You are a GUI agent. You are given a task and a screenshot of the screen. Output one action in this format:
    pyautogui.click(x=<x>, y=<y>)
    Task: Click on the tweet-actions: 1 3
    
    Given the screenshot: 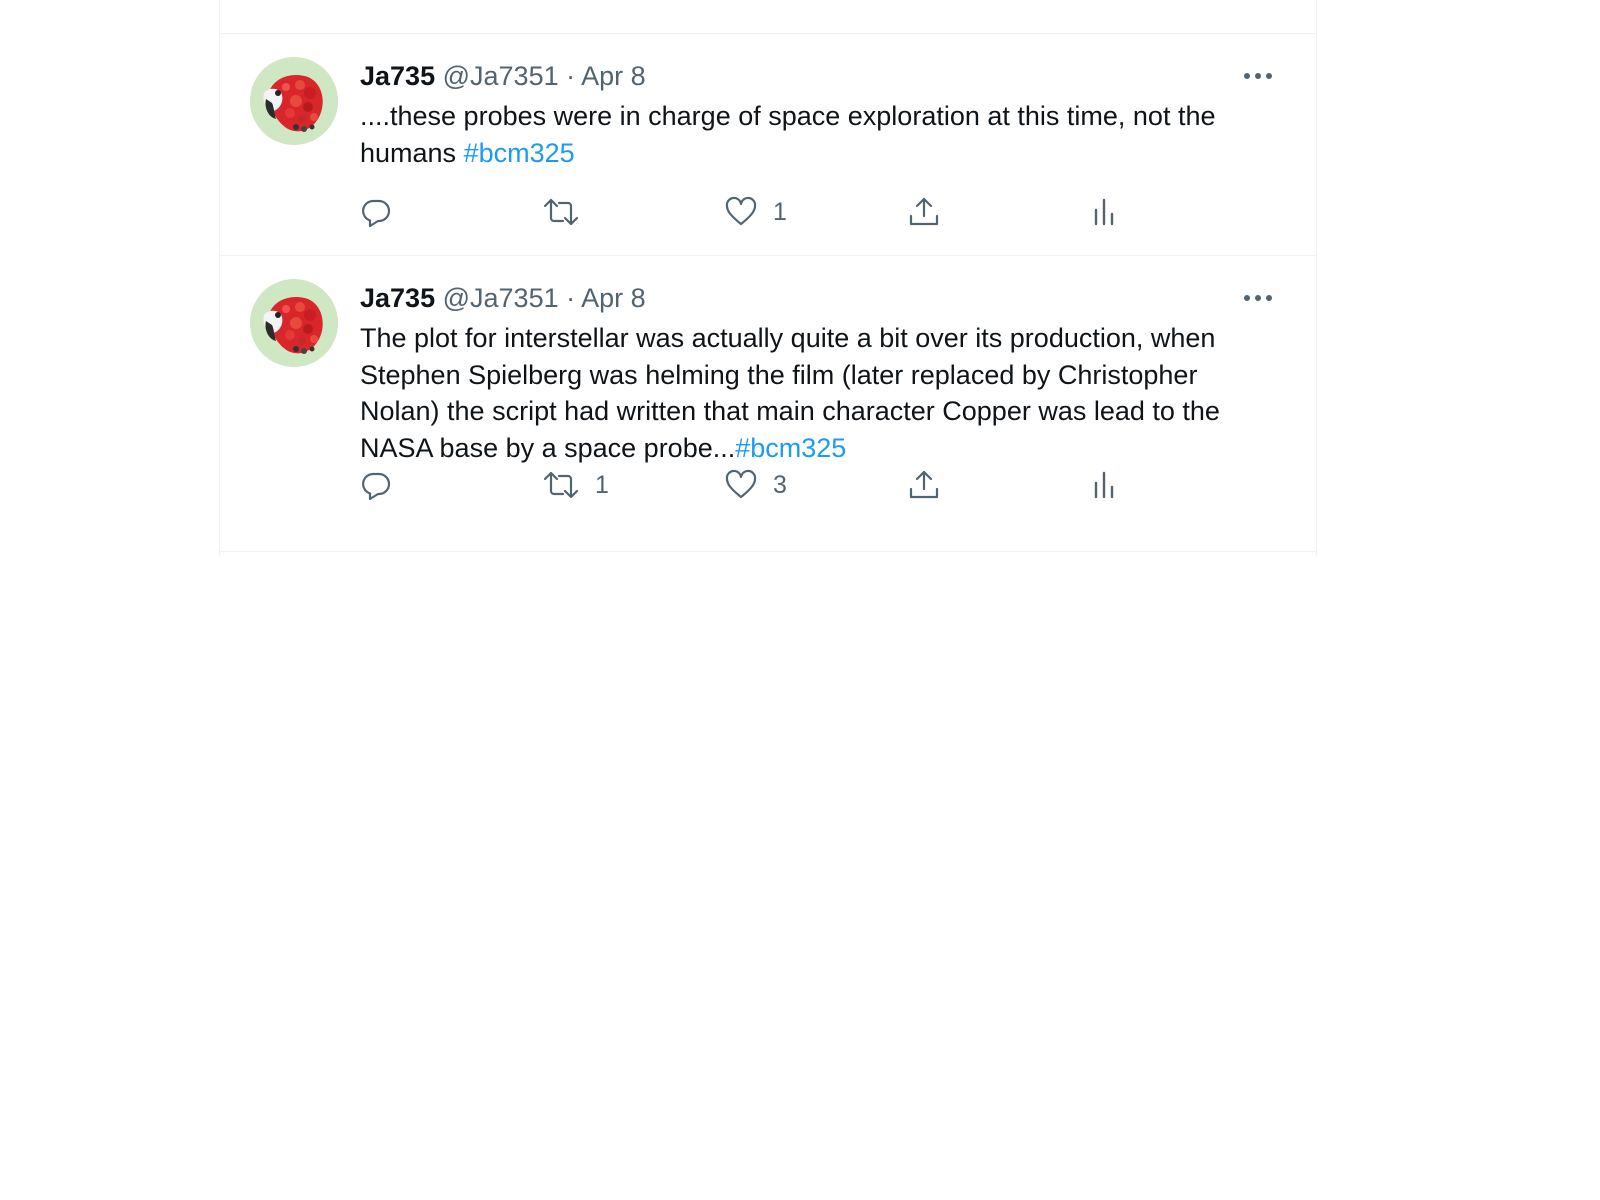 What is the action you would take?
    pyautogui.click(x=750, y=485)
    